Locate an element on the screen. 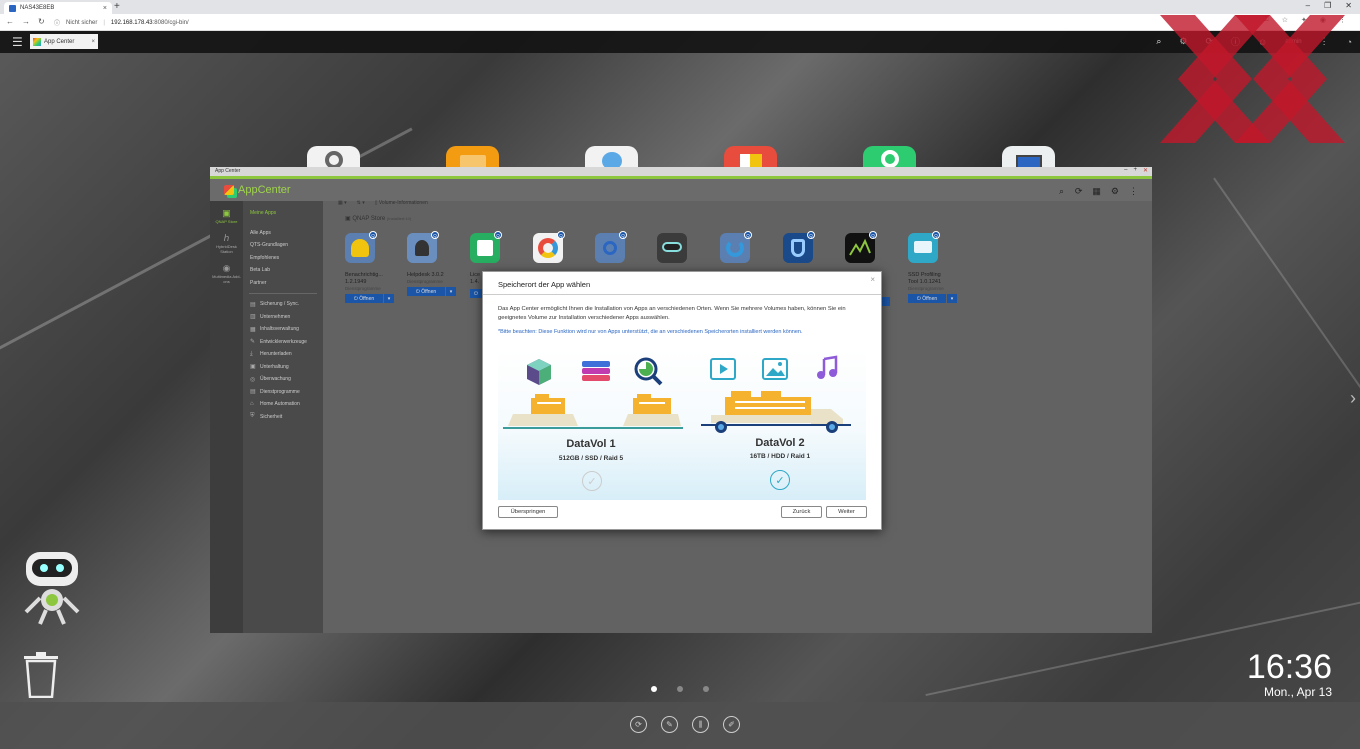 This screenshot has width=1360, height=749. close-window-icon: ✕ is located at coordinates (1348, 5).